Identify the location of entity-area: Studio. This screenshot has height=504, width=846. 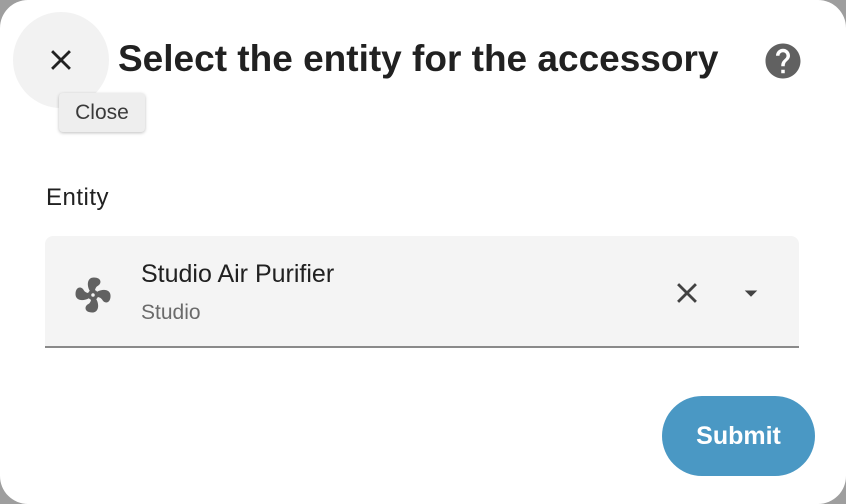
(171, 312).